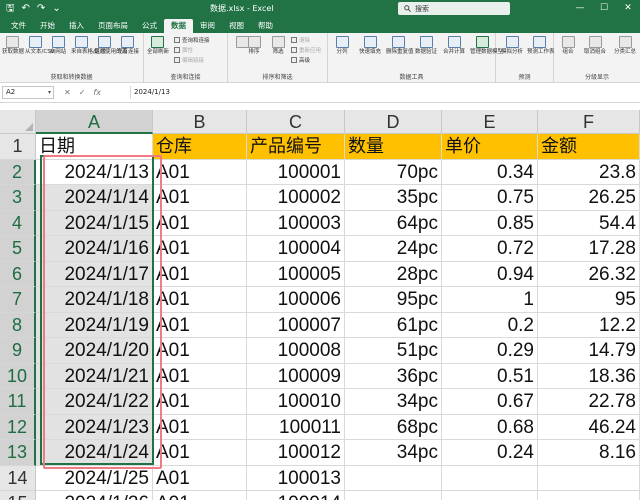 This screenshot has height=500, width=640. Describe the element at coordinates (296, 223) in the screenshot. I see `product-id-cell: 100003` at that location.